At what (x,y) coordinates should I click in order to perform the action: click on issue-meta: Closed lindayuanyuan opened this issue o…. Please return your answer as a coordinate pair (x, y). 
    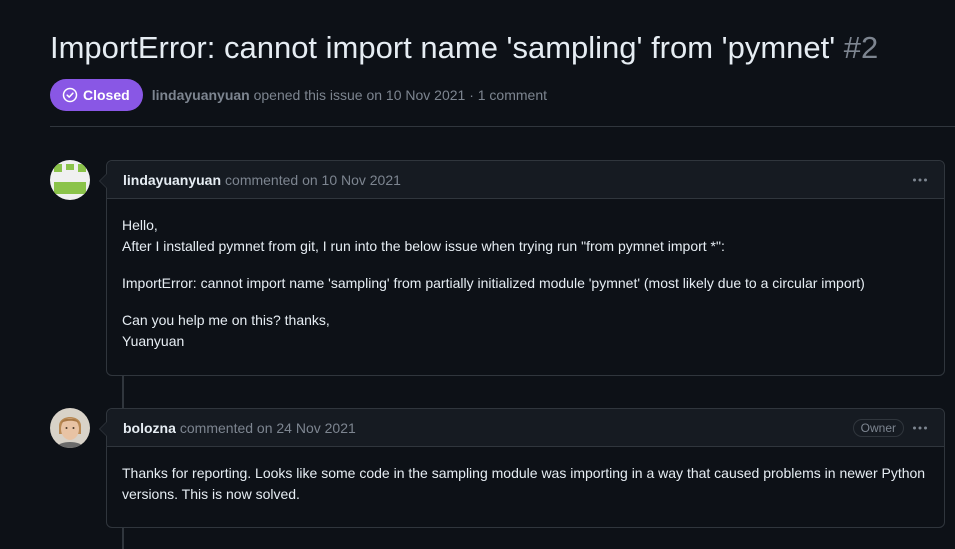
    Looking at the image, I should click on (298, 95).